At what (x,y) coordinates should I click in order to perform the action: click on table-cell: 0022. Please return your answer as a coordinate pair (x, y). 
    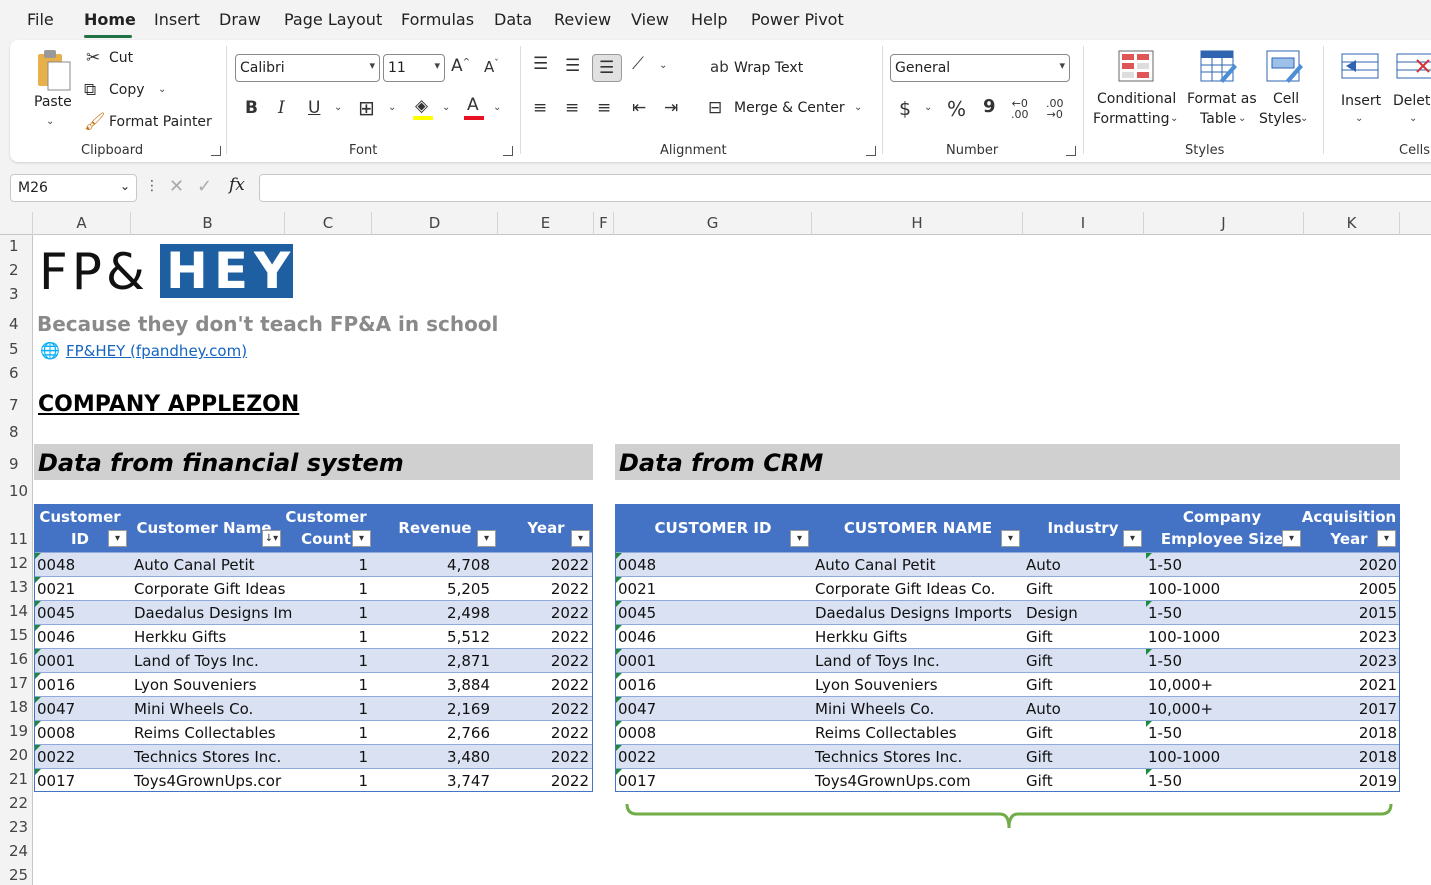
    Looking at the image, I should click on (56, 757).